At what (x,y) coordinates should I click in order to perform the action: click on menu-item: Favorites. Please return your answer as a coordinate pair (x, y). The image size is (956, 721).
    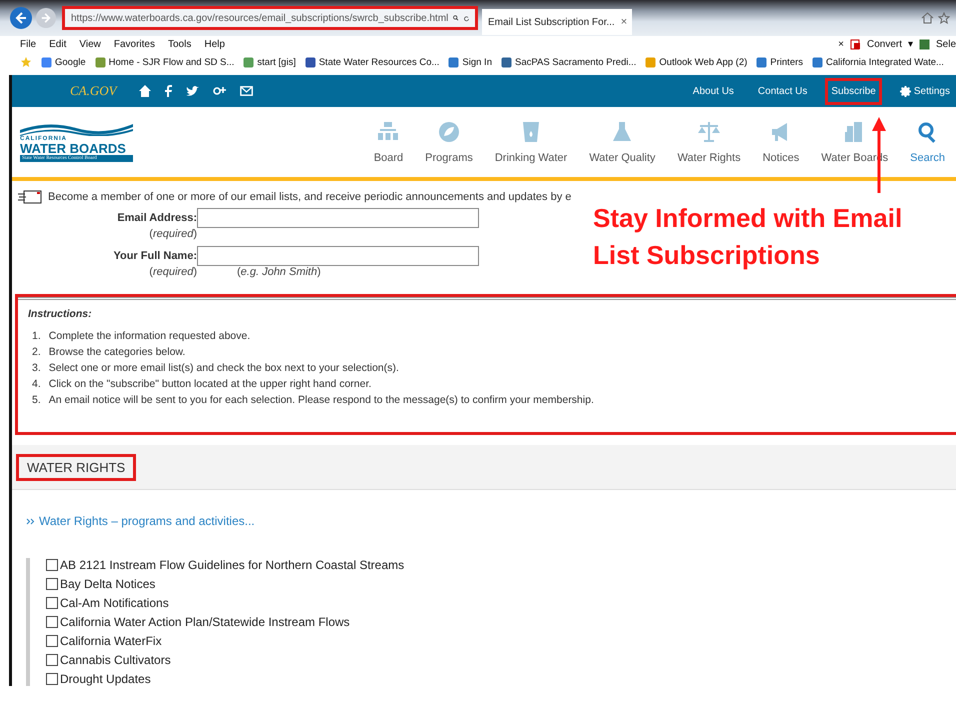
    Looking at the image, I should click on (134, 44).